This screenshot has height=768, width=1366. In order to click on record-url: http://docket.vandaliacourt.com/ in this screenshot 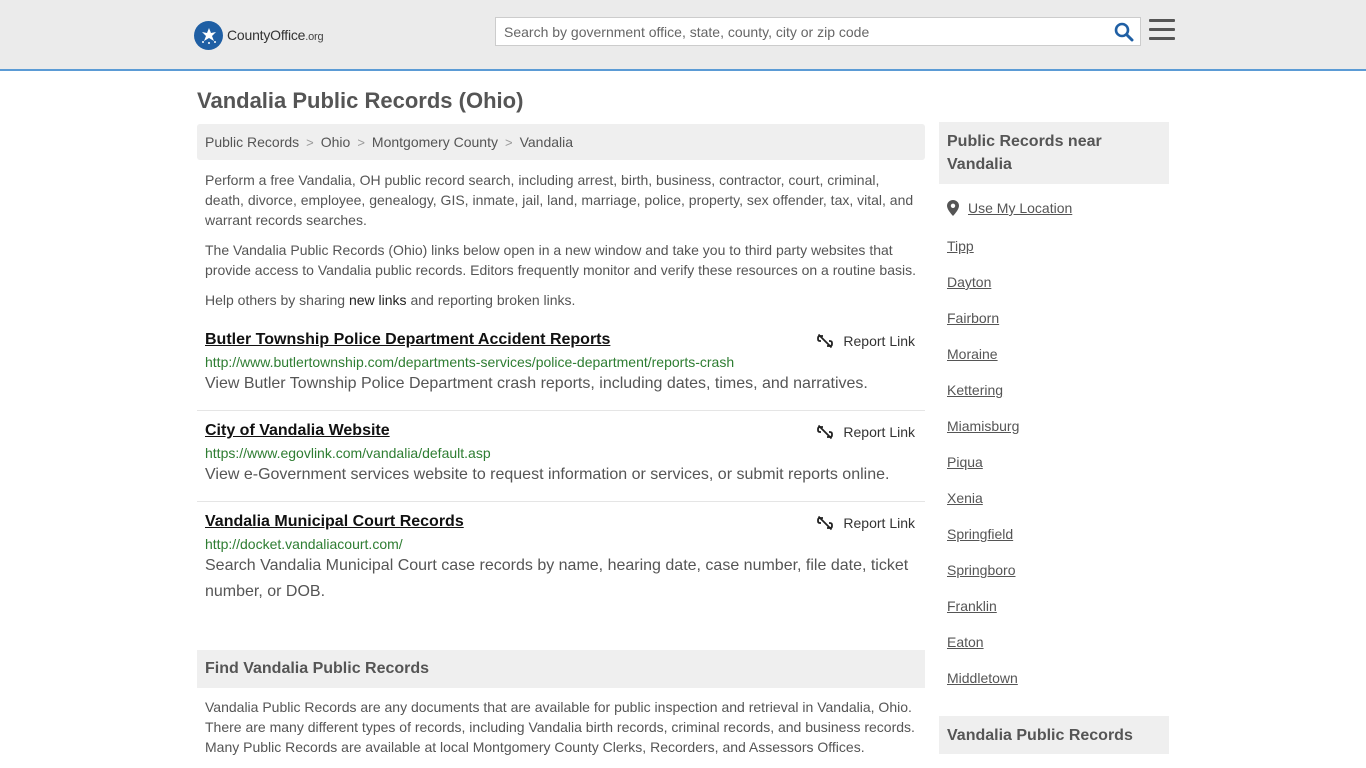, I will do `click(565, 544)`.